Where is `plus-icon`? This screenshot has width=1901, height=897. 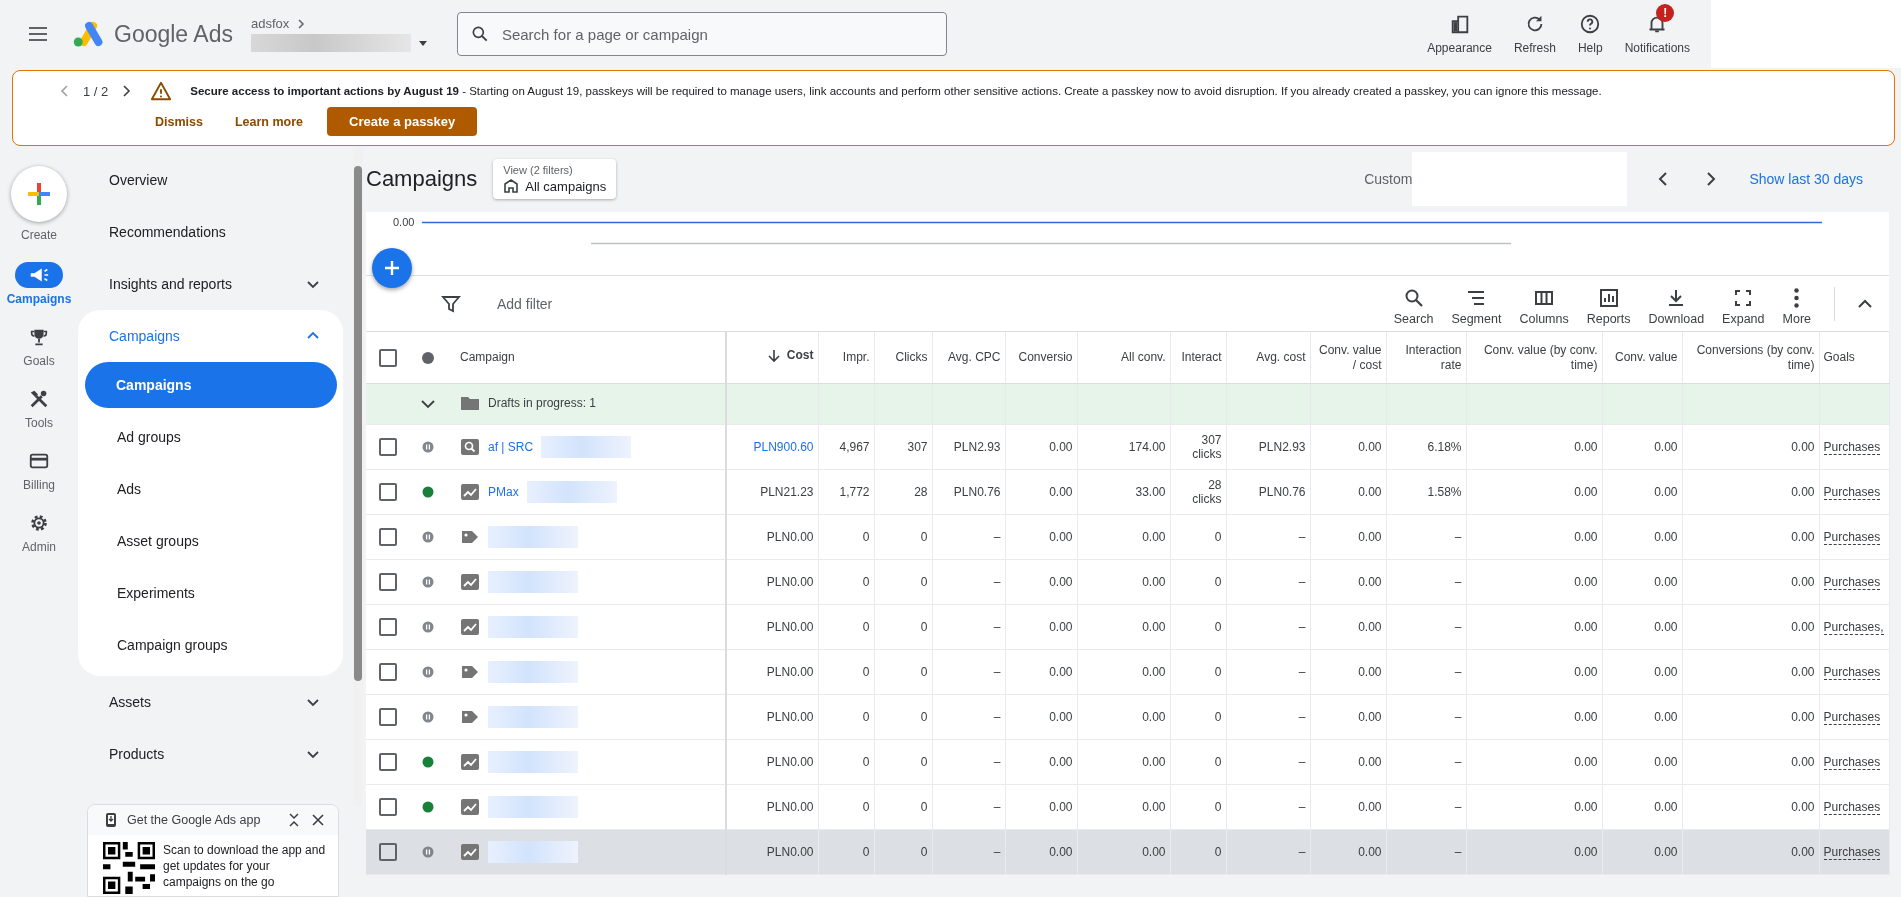 plus-icon is located at coordinates (392, 268).